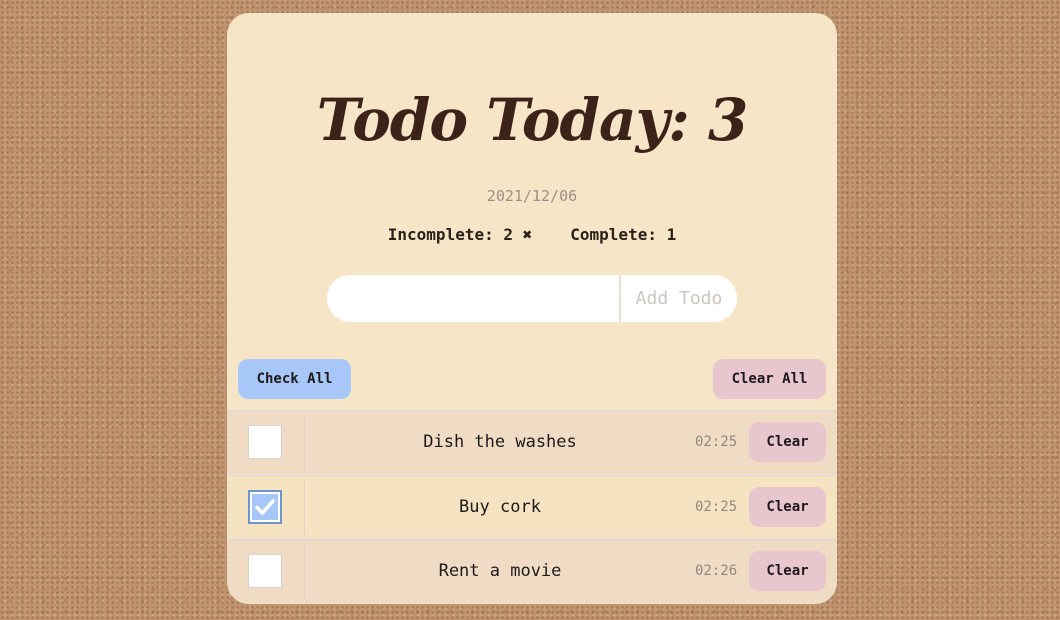 This screenshot has height=620, width=1060. Describe the element at coordinates (500, 571) in the screenshot. I see `todo-text: Rent a movie` at that location.